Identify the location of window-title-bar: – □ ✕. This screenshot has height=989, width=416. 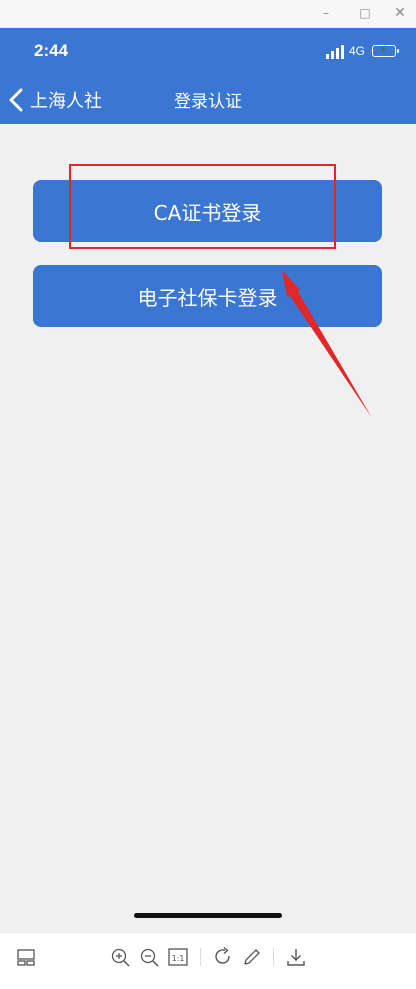
(208, 14).